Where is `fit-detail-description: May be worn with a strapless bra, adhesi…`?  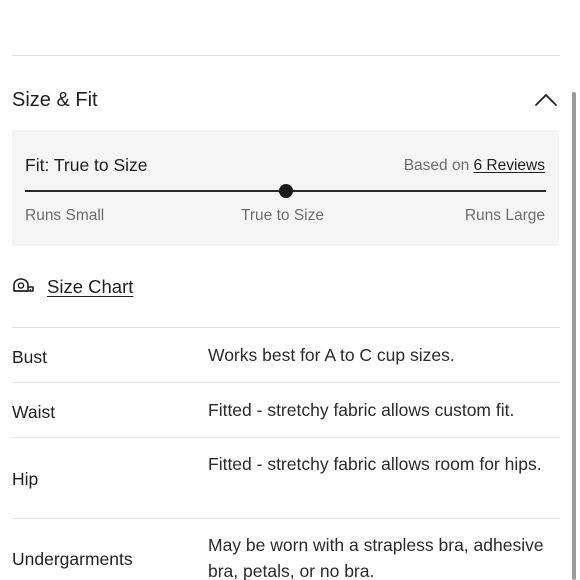 fit-detail-description: May be worn with a strapless bra, adhesi… is located at coordinates (376, 557).